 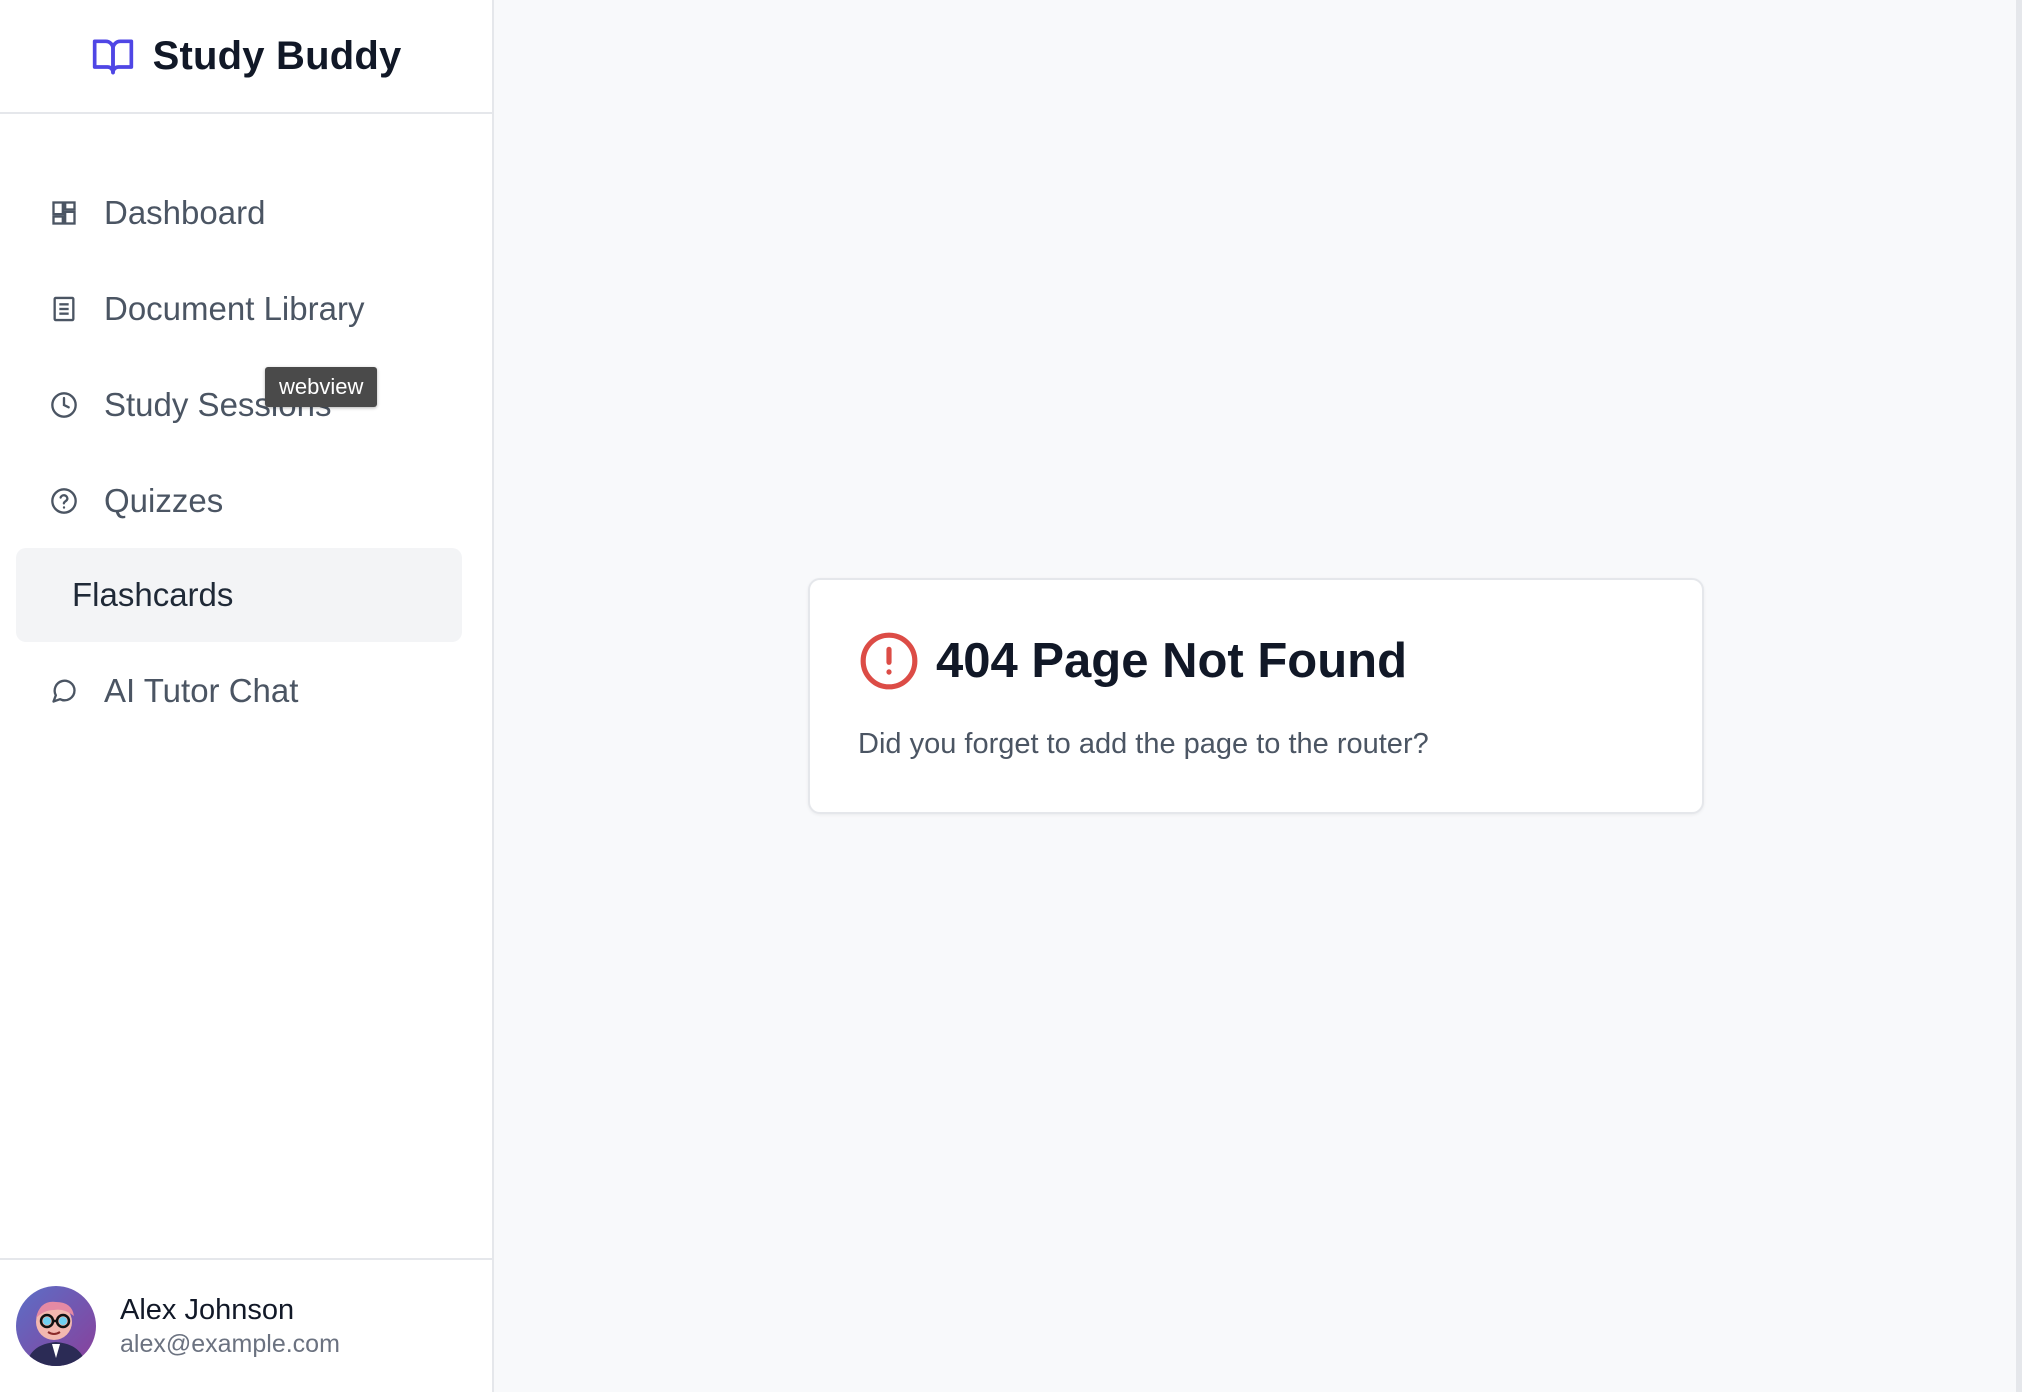 What do you see at coordinates (64, 309) in the screenshot?
I see `document-icon` at bounding box center [64, 309].